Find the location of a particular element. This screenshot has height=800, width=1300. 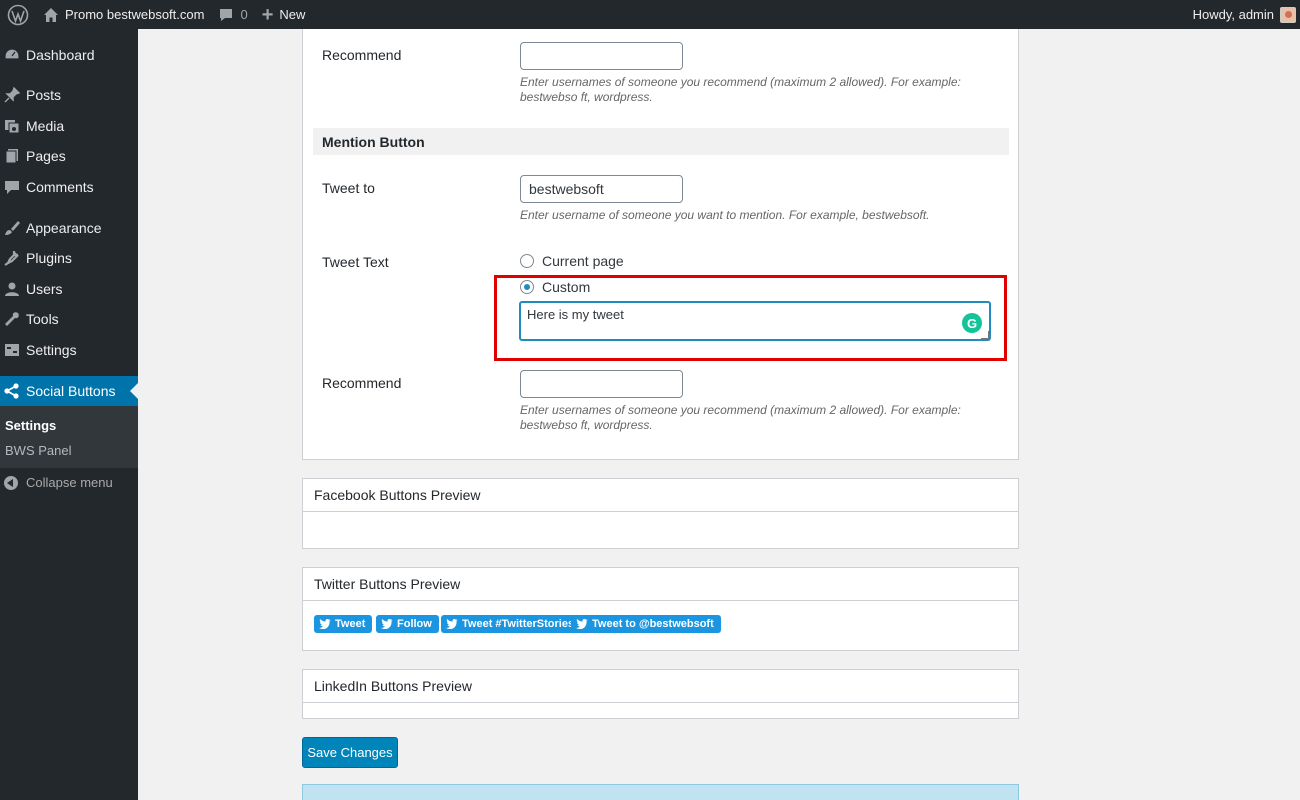

sidebar-item-label: Comments is located at coordinates (60, 187).